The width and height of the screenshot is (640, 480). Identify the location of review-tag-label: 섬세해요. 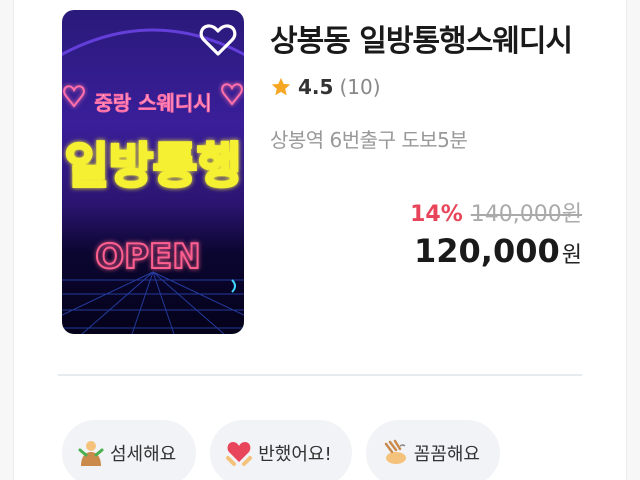
(143, 454).